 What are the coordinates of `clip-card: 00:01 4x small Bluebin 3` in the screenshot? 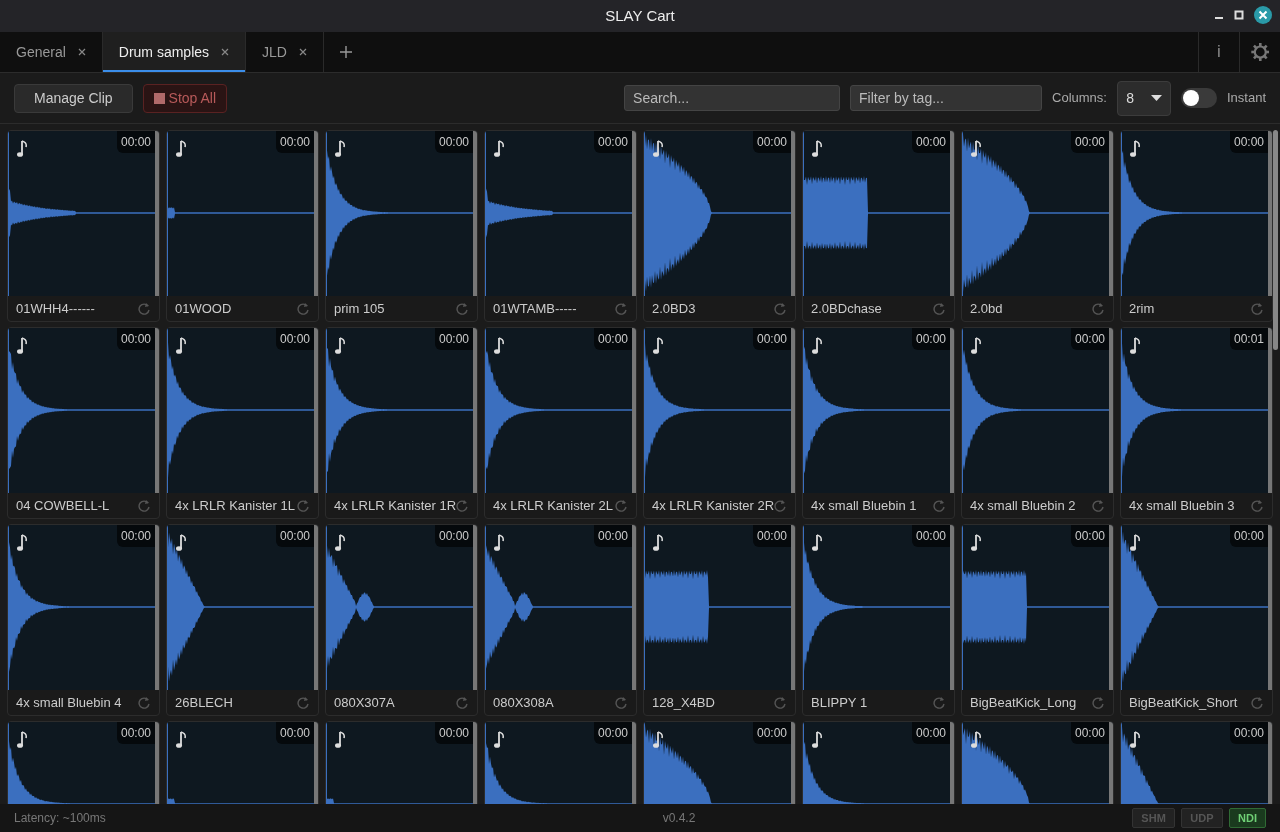 It's located at (1196, 423).